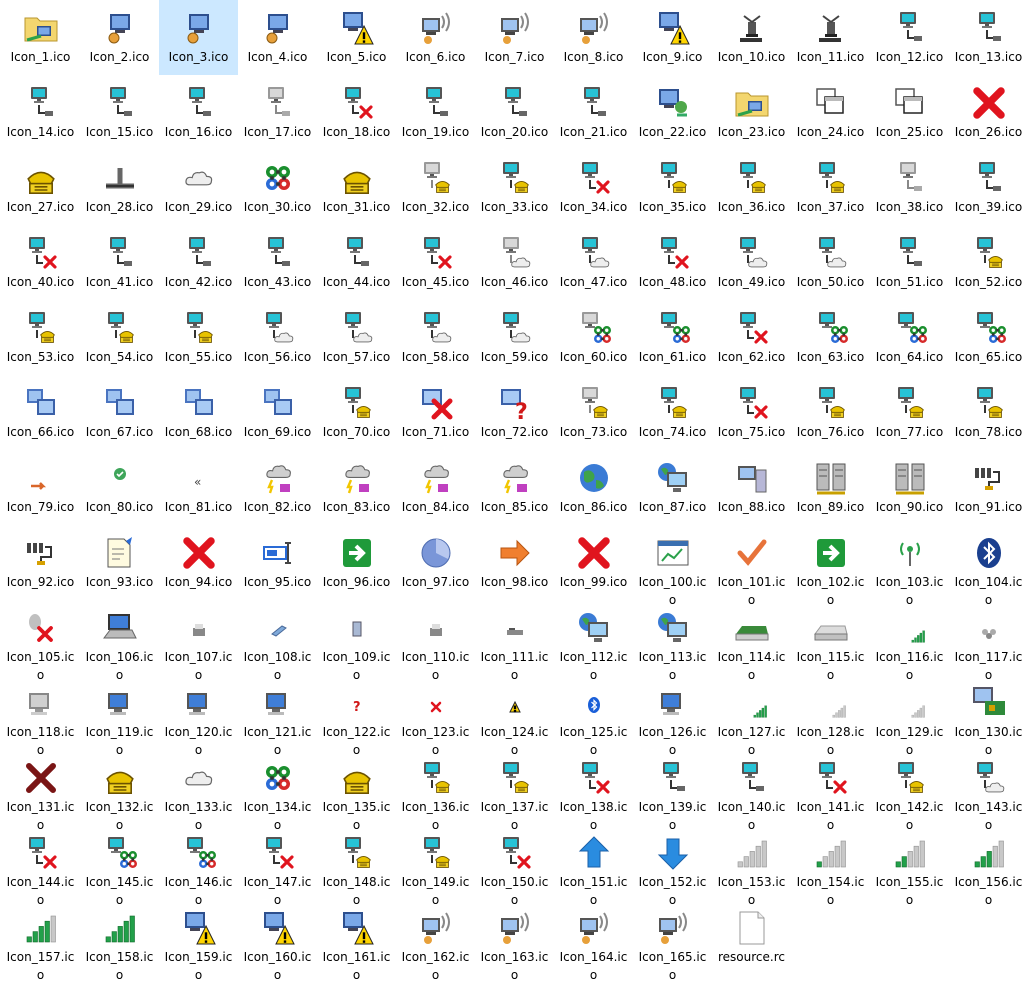 The image size is (1026, 986). What do you see at coordinates (435, 791) in the screenshot?
I see `file-item: Icon_136.ico` at bounding box center [435, 791].